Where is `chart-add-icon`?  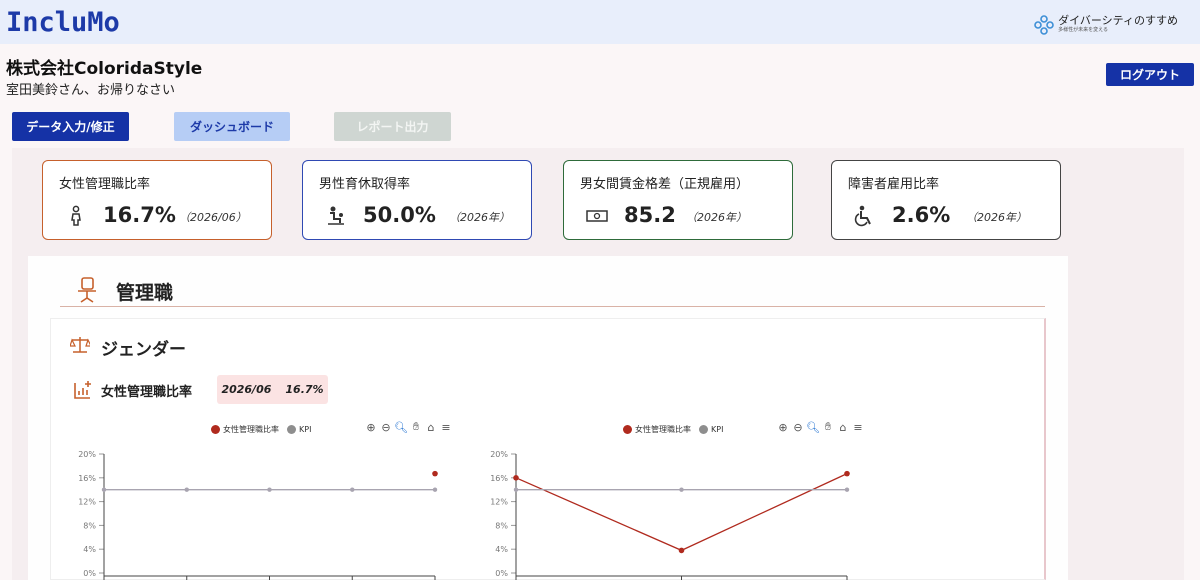
chart-add-icon is located at coordinates (82, 390).